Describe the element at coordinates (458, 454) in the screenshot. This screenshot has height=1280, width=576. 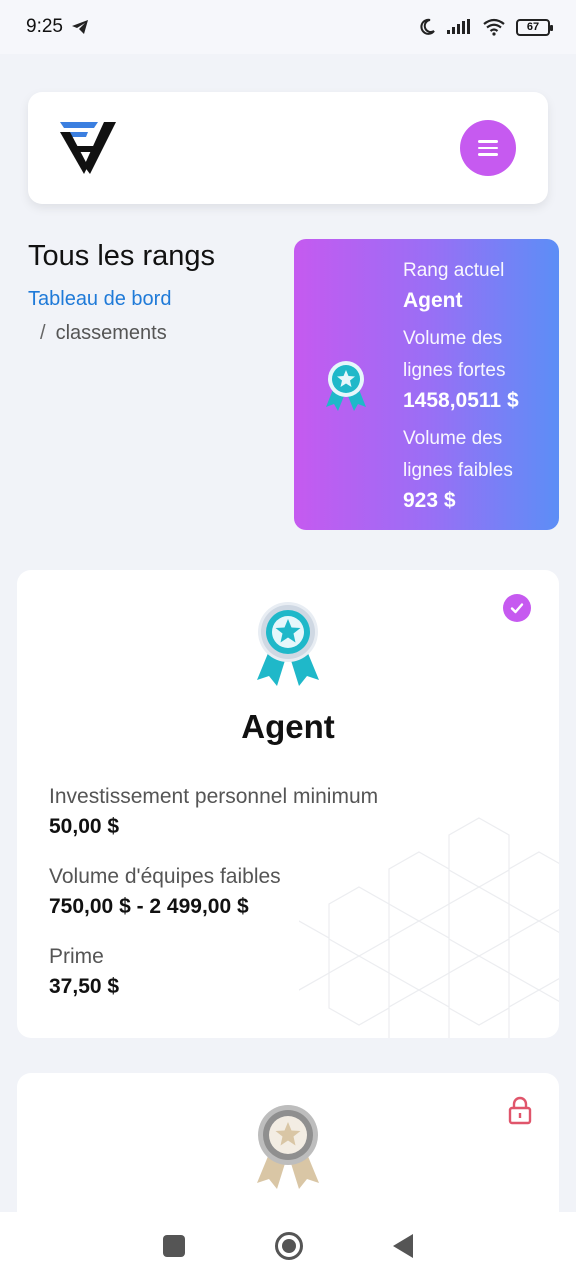
I see `weak-volume-label: Volume des lignes faibles` at that location.